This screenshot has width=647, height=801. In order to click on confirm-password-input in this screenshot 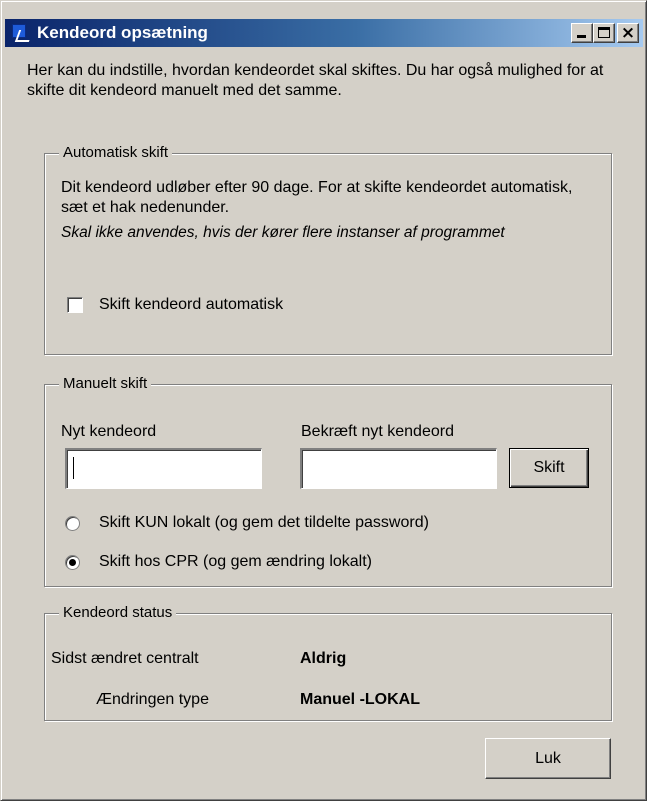, I will do `click(398, 468)`.